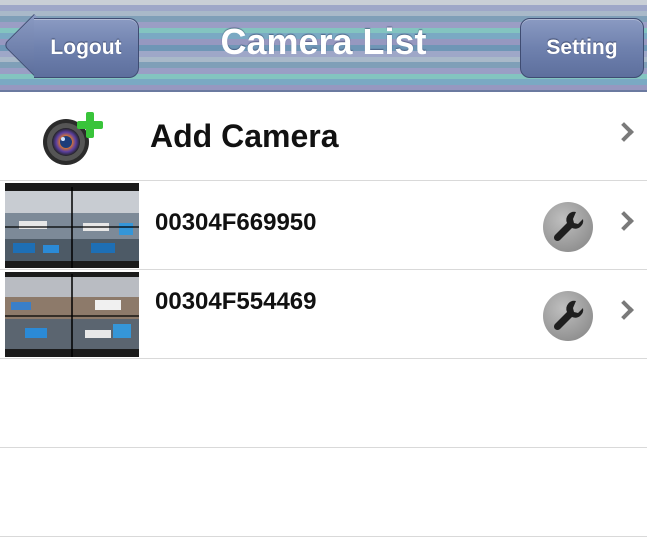 This screenshot has height=538, width=647. I want to click on camera-add-icon, so click(73, 138).